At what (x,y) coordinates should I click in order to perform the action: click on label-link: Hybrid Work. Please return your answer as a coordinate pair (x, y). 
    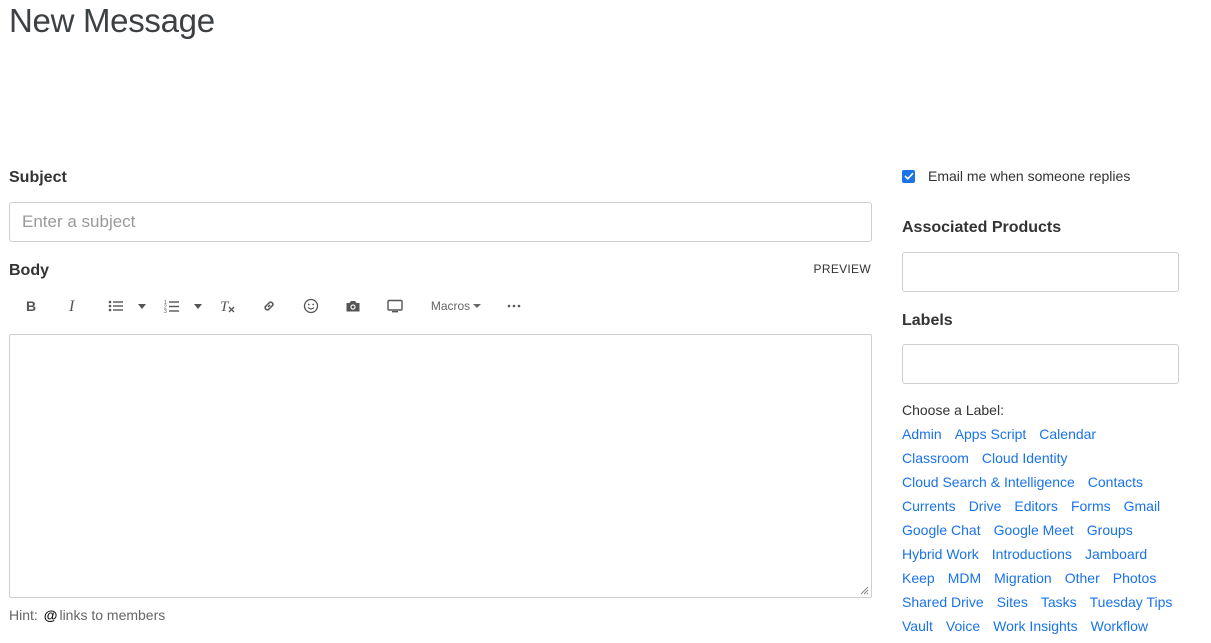
    Looking at the image, I should click on (940, 554).